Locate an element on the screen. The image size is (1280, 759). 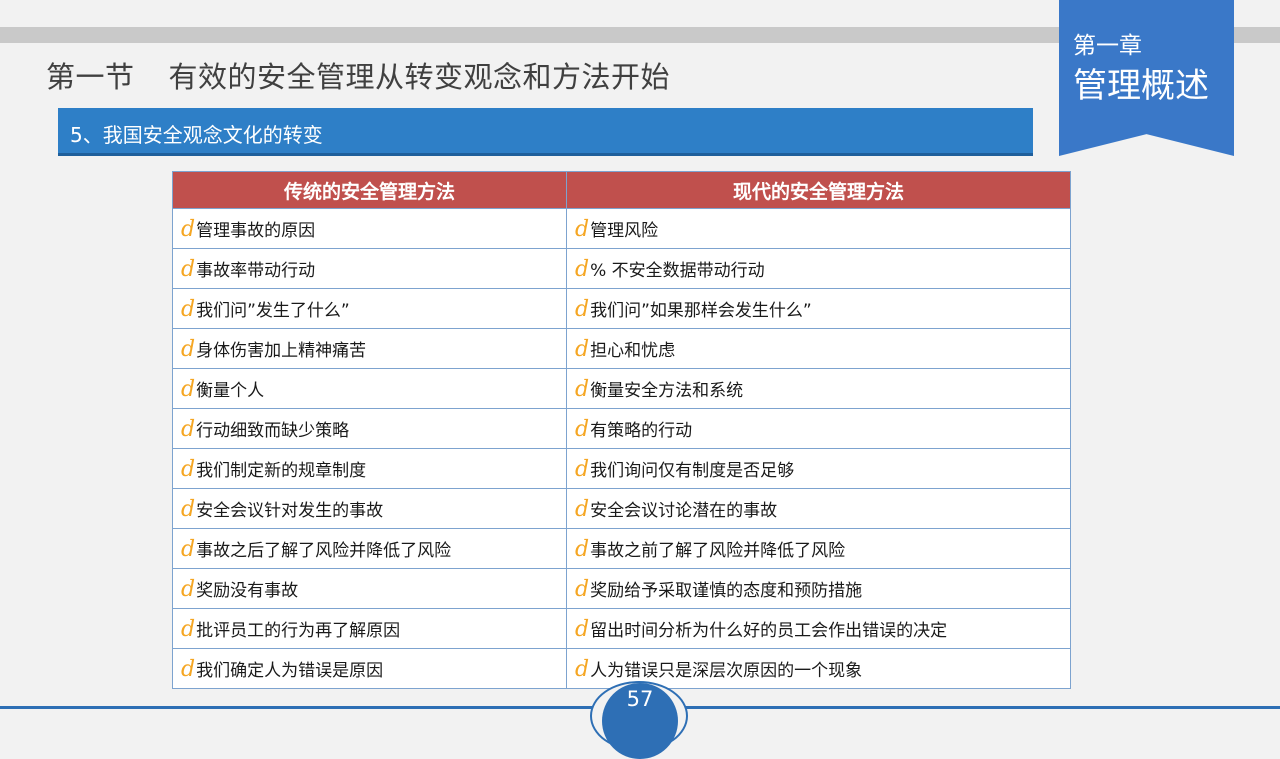
traditional-method-cell: d行动细致而缺少策略 is located at coordinates (369, 428).